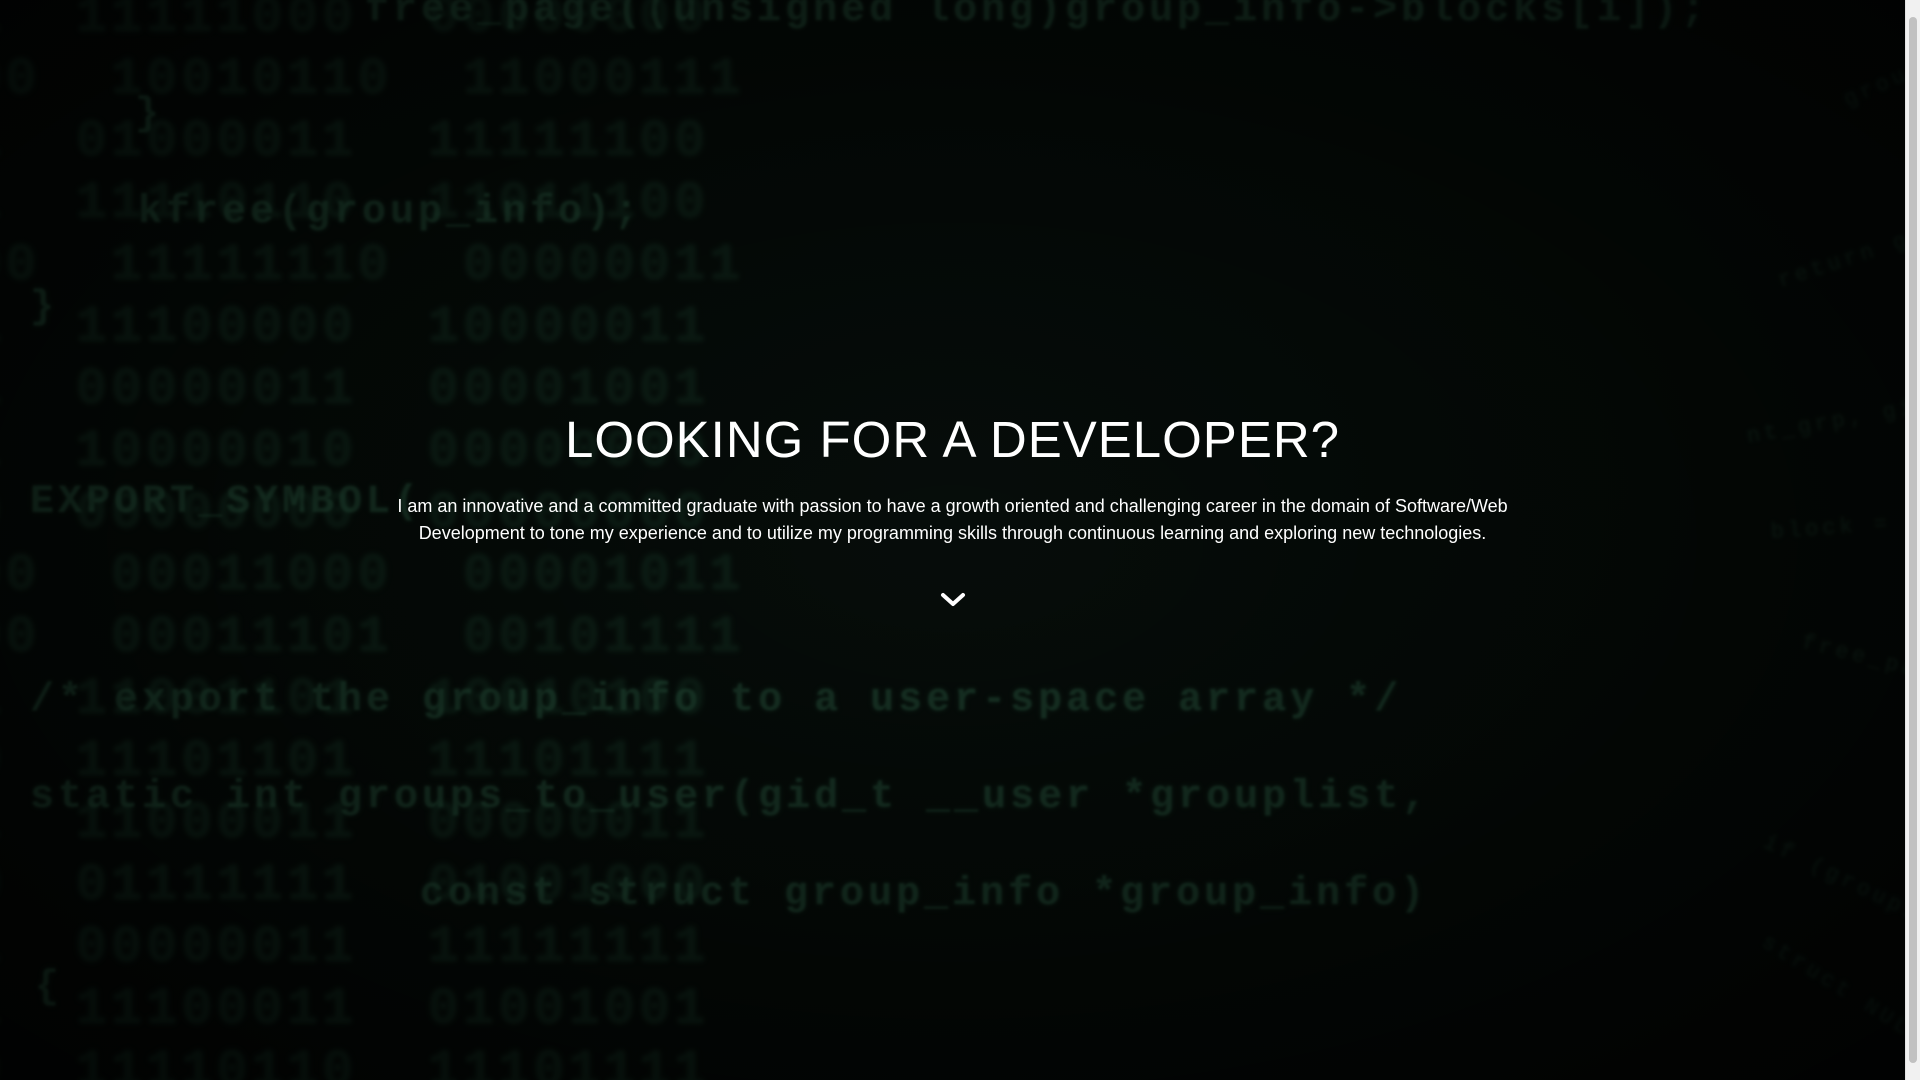 This screenshot has height=1080, width=1920. I want to click on binary-row: 00 11111110 00000011, so click(372, 265).